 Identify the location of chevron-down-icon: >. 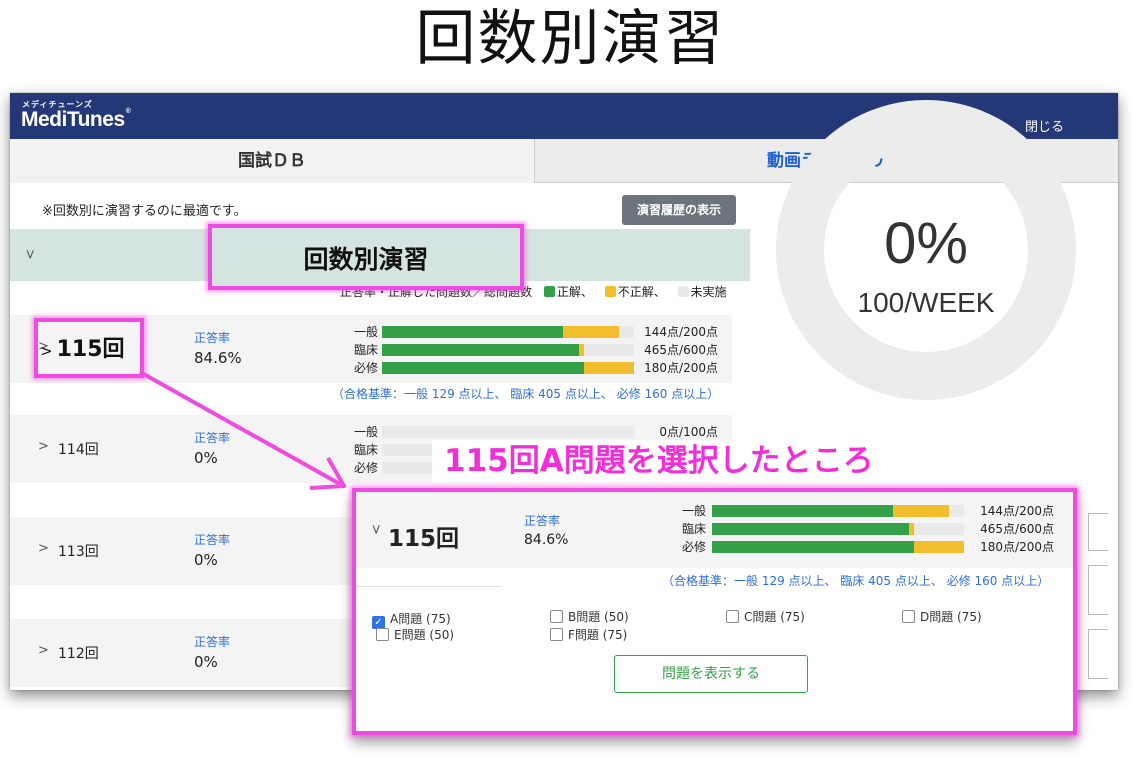
(375, 529).